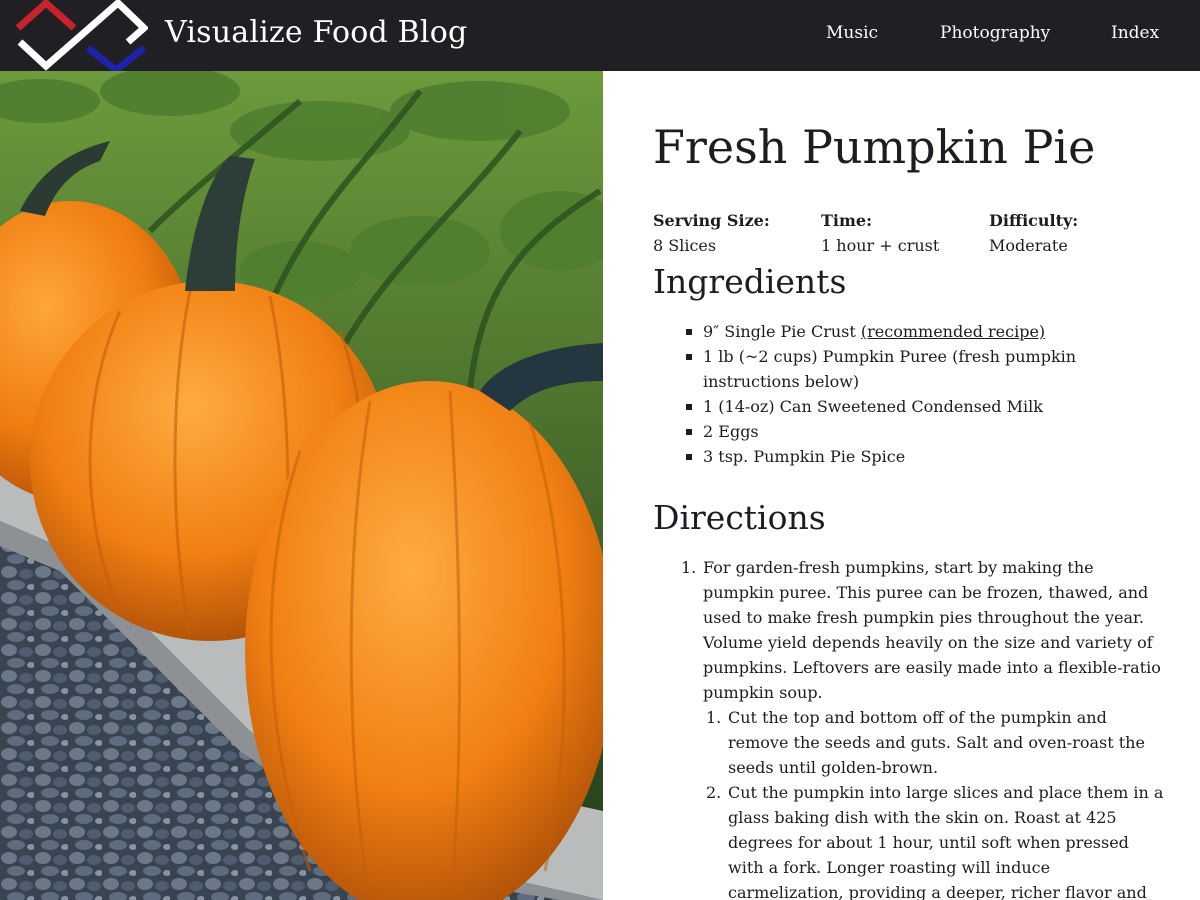  Describe the element at coordinates (929, 431) in the screenshot. I see `ingredient-item: 2 Eggs` at that location.